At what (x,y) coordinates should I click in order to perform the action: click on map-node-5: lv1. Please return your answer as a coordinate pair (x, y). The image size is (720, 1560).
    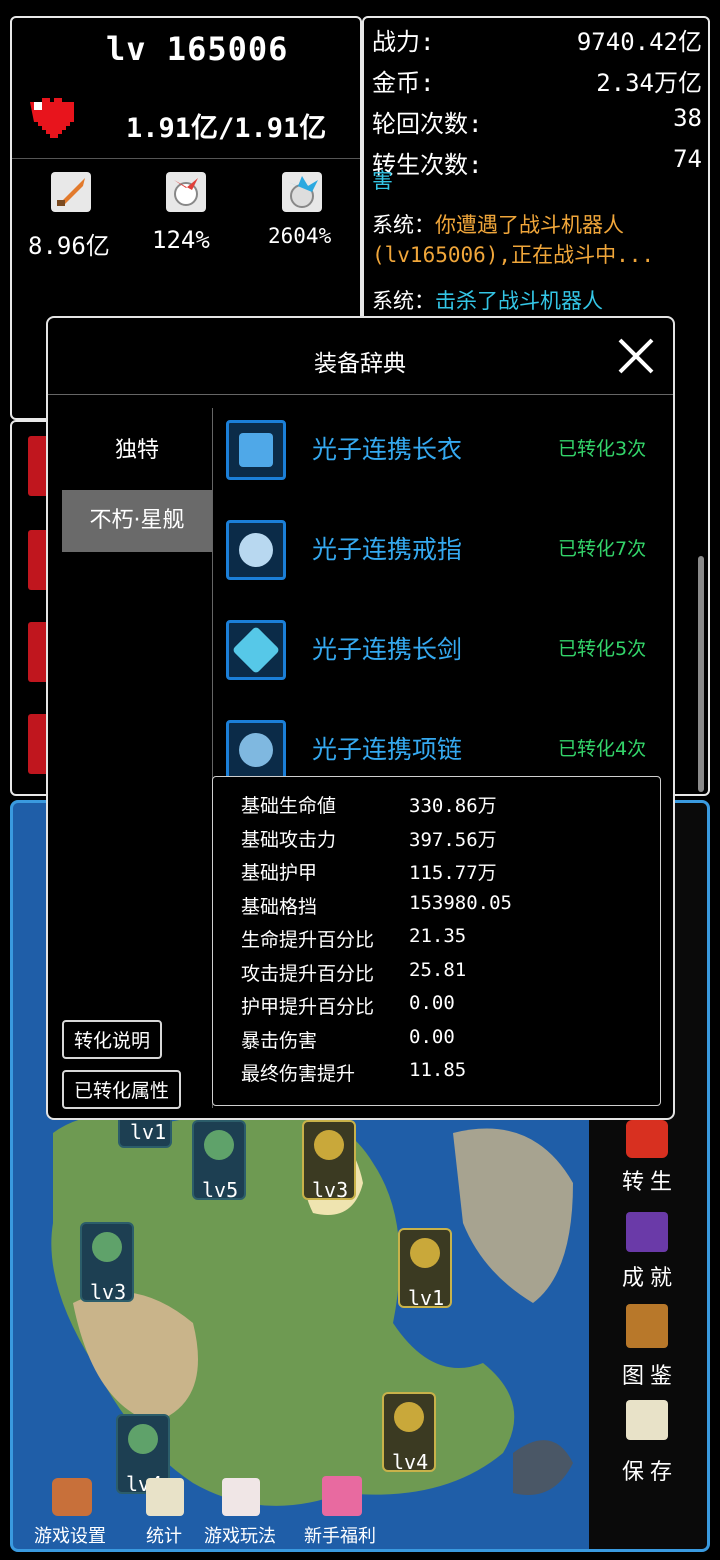
    Looking at the image, I should click on (425, 1269).